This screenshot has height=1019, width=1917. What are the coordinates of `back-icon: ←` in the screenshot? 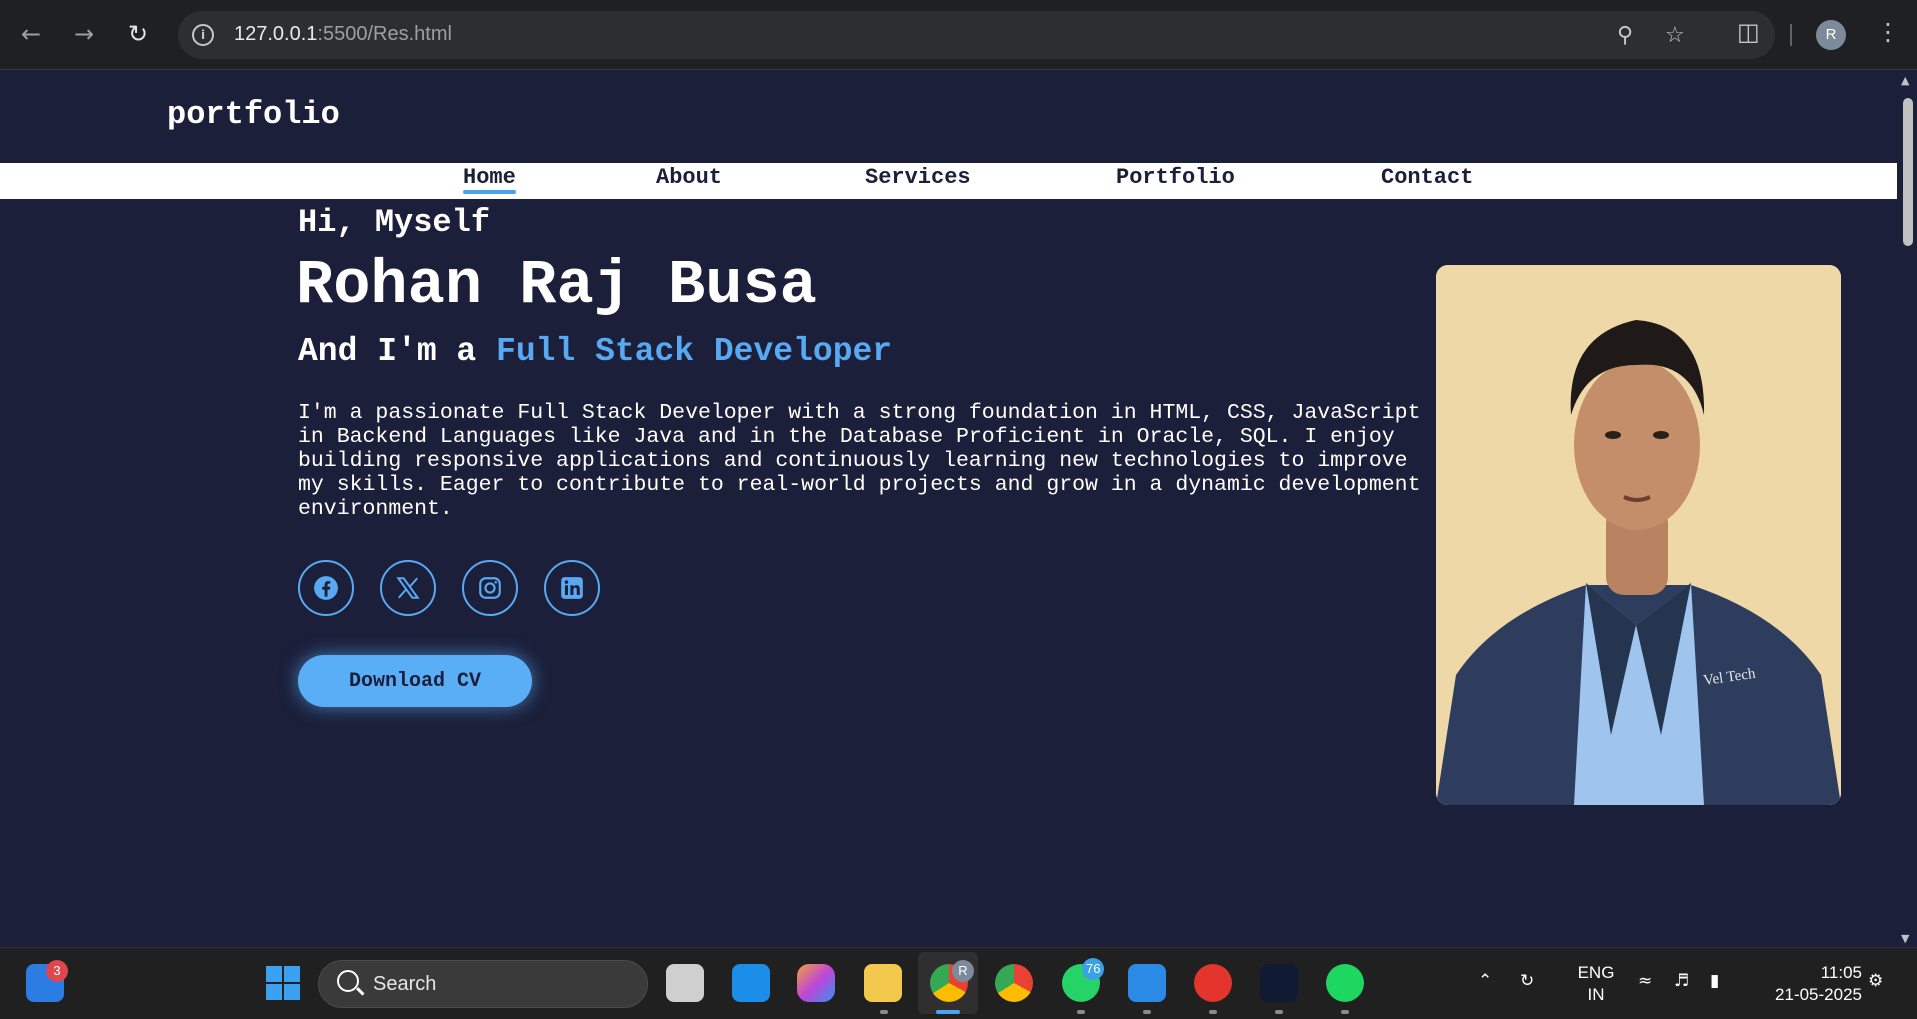 It's located at (31, 34).